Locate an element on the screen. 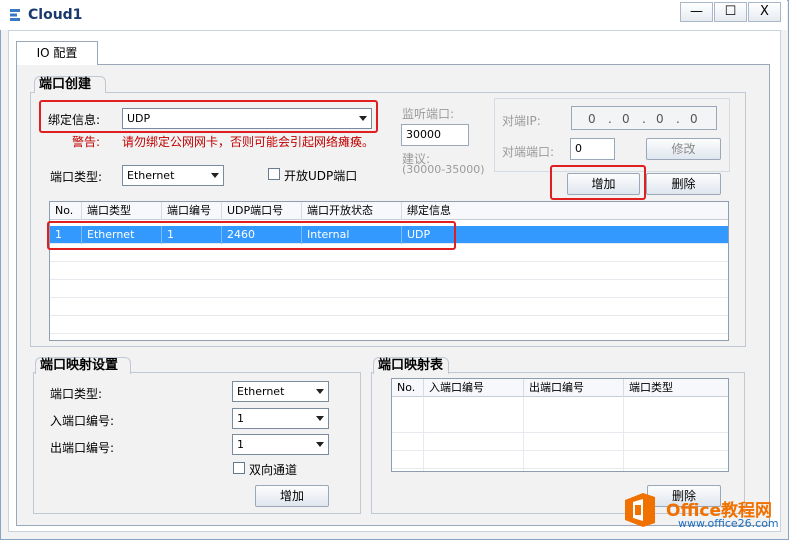 This screenshot has height=540, width=789. add-mapping-button: 增加 is located at coordinates (292, 496).